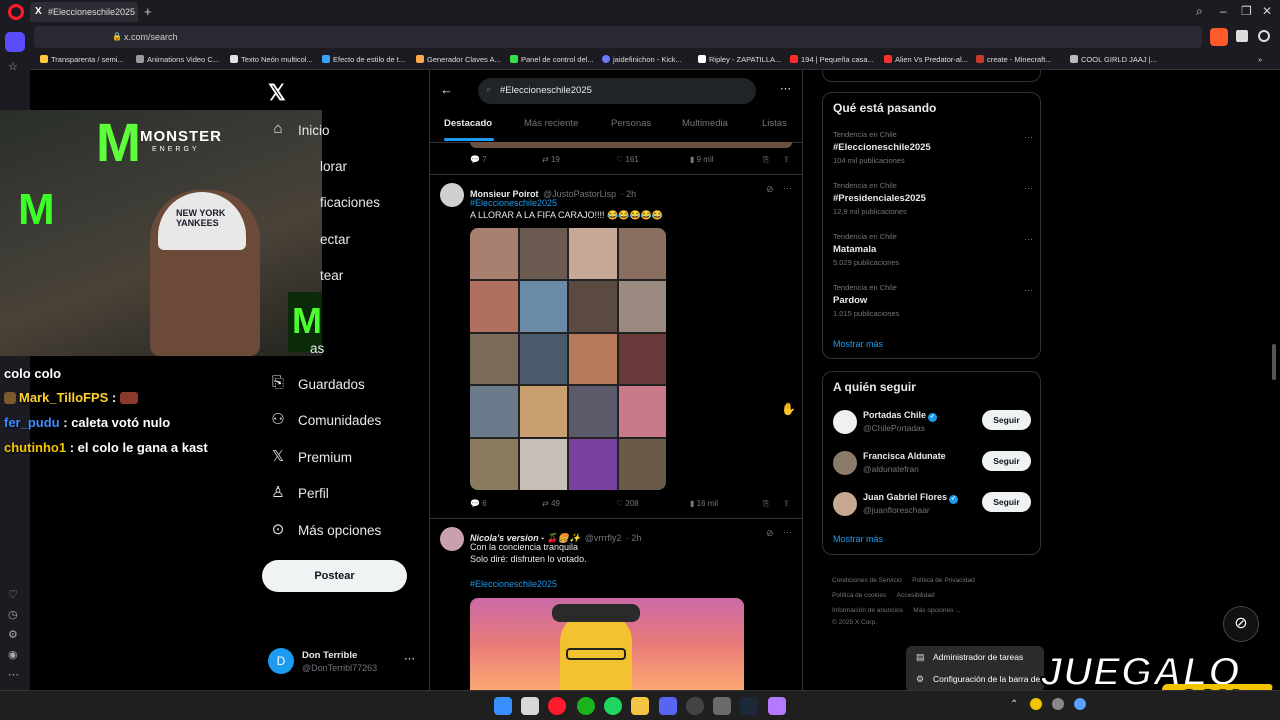  What do you see at coordinates (986, 679) in the screenshot?
I see `menu-item-taskbar-settings: Configuración de la barra de` at bounding box center [986, 679].